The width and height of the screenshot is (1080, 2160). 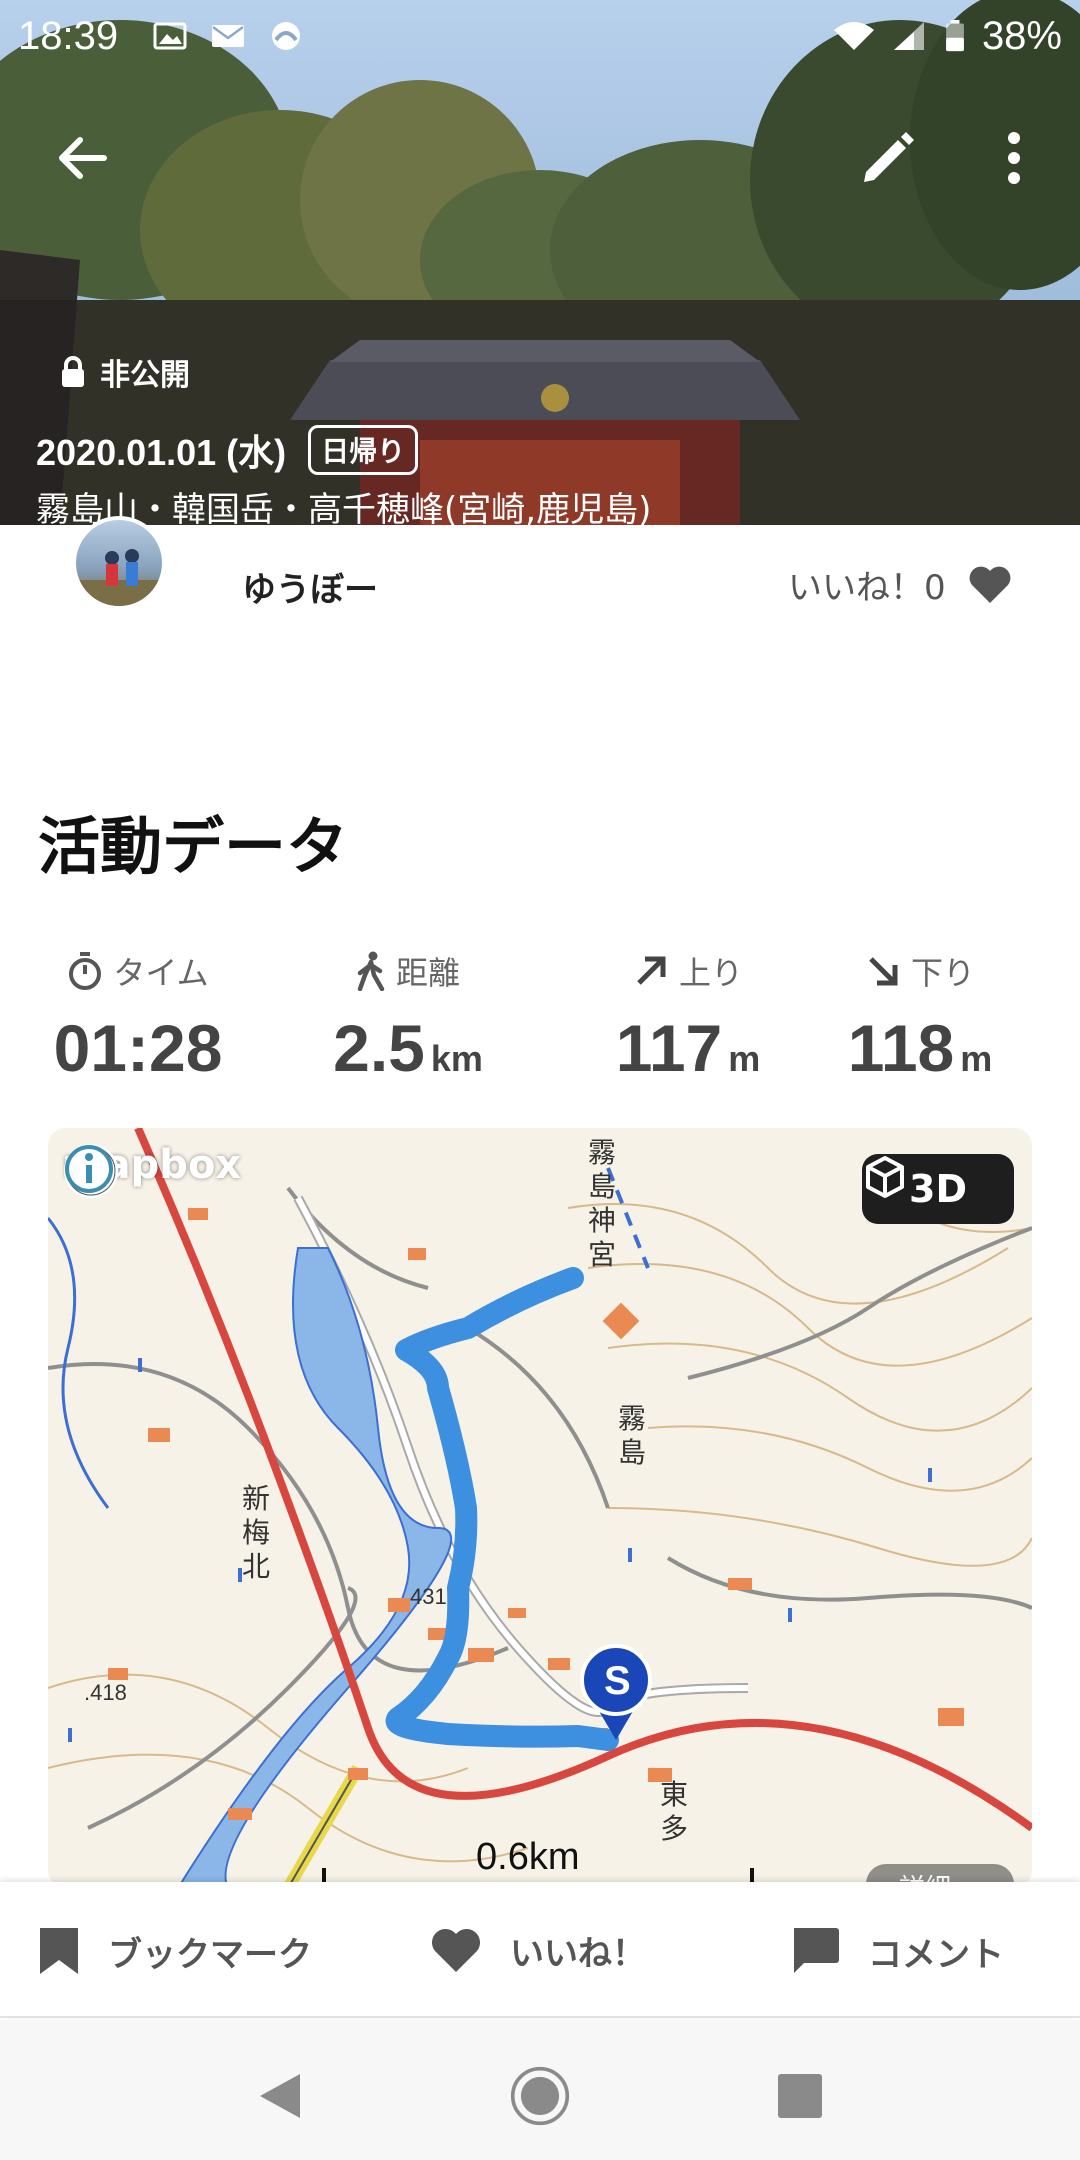 What do you see at coordinates (867, 588) in the screenshot?
I see `likes-label: いいね！0` at bounding box center [867, 588].